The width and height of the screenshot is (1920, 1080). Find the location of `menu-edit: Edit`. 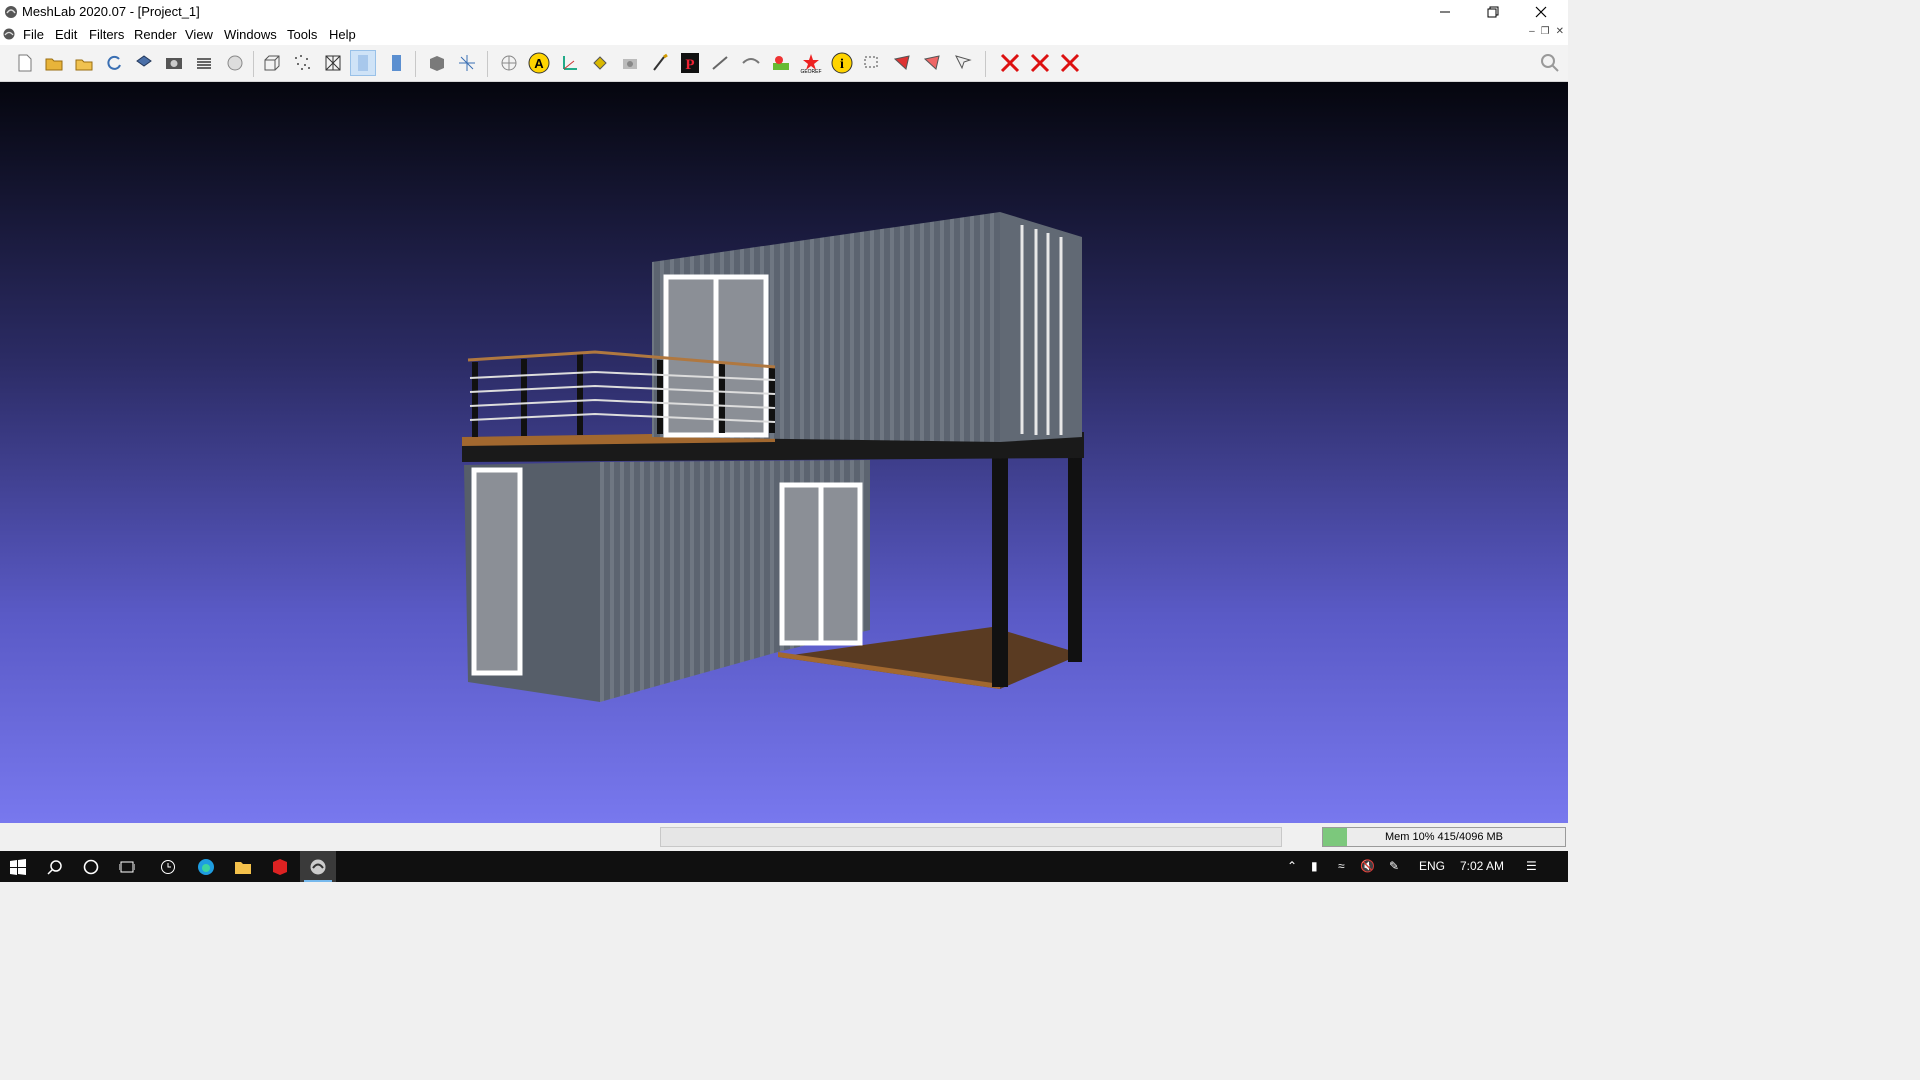

menu-edit: Edit is located at coordinates (66, 34).